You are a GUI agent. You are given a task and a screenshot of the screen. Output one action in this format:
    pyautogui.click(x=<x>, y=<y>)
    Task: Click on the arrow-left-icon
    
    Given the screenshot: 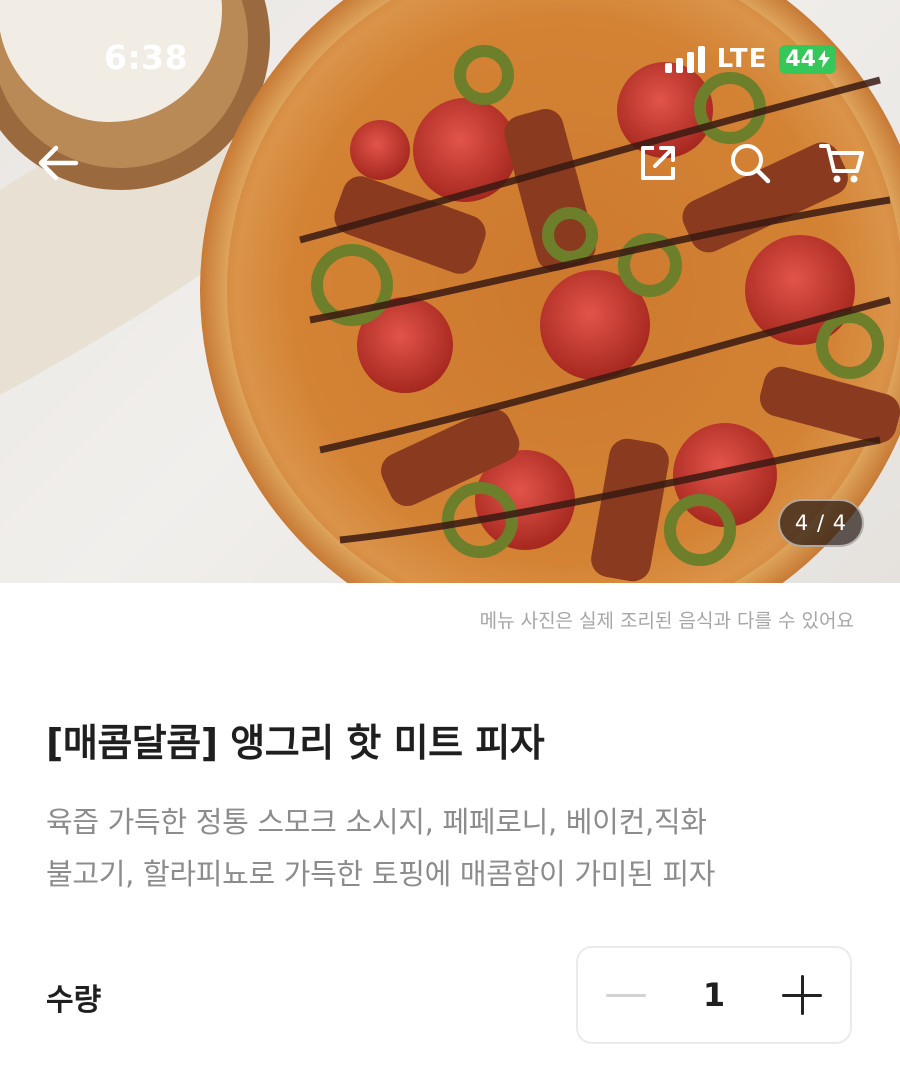 What is the action you would take?
    pyautogui.click(x=58, y=163)
    